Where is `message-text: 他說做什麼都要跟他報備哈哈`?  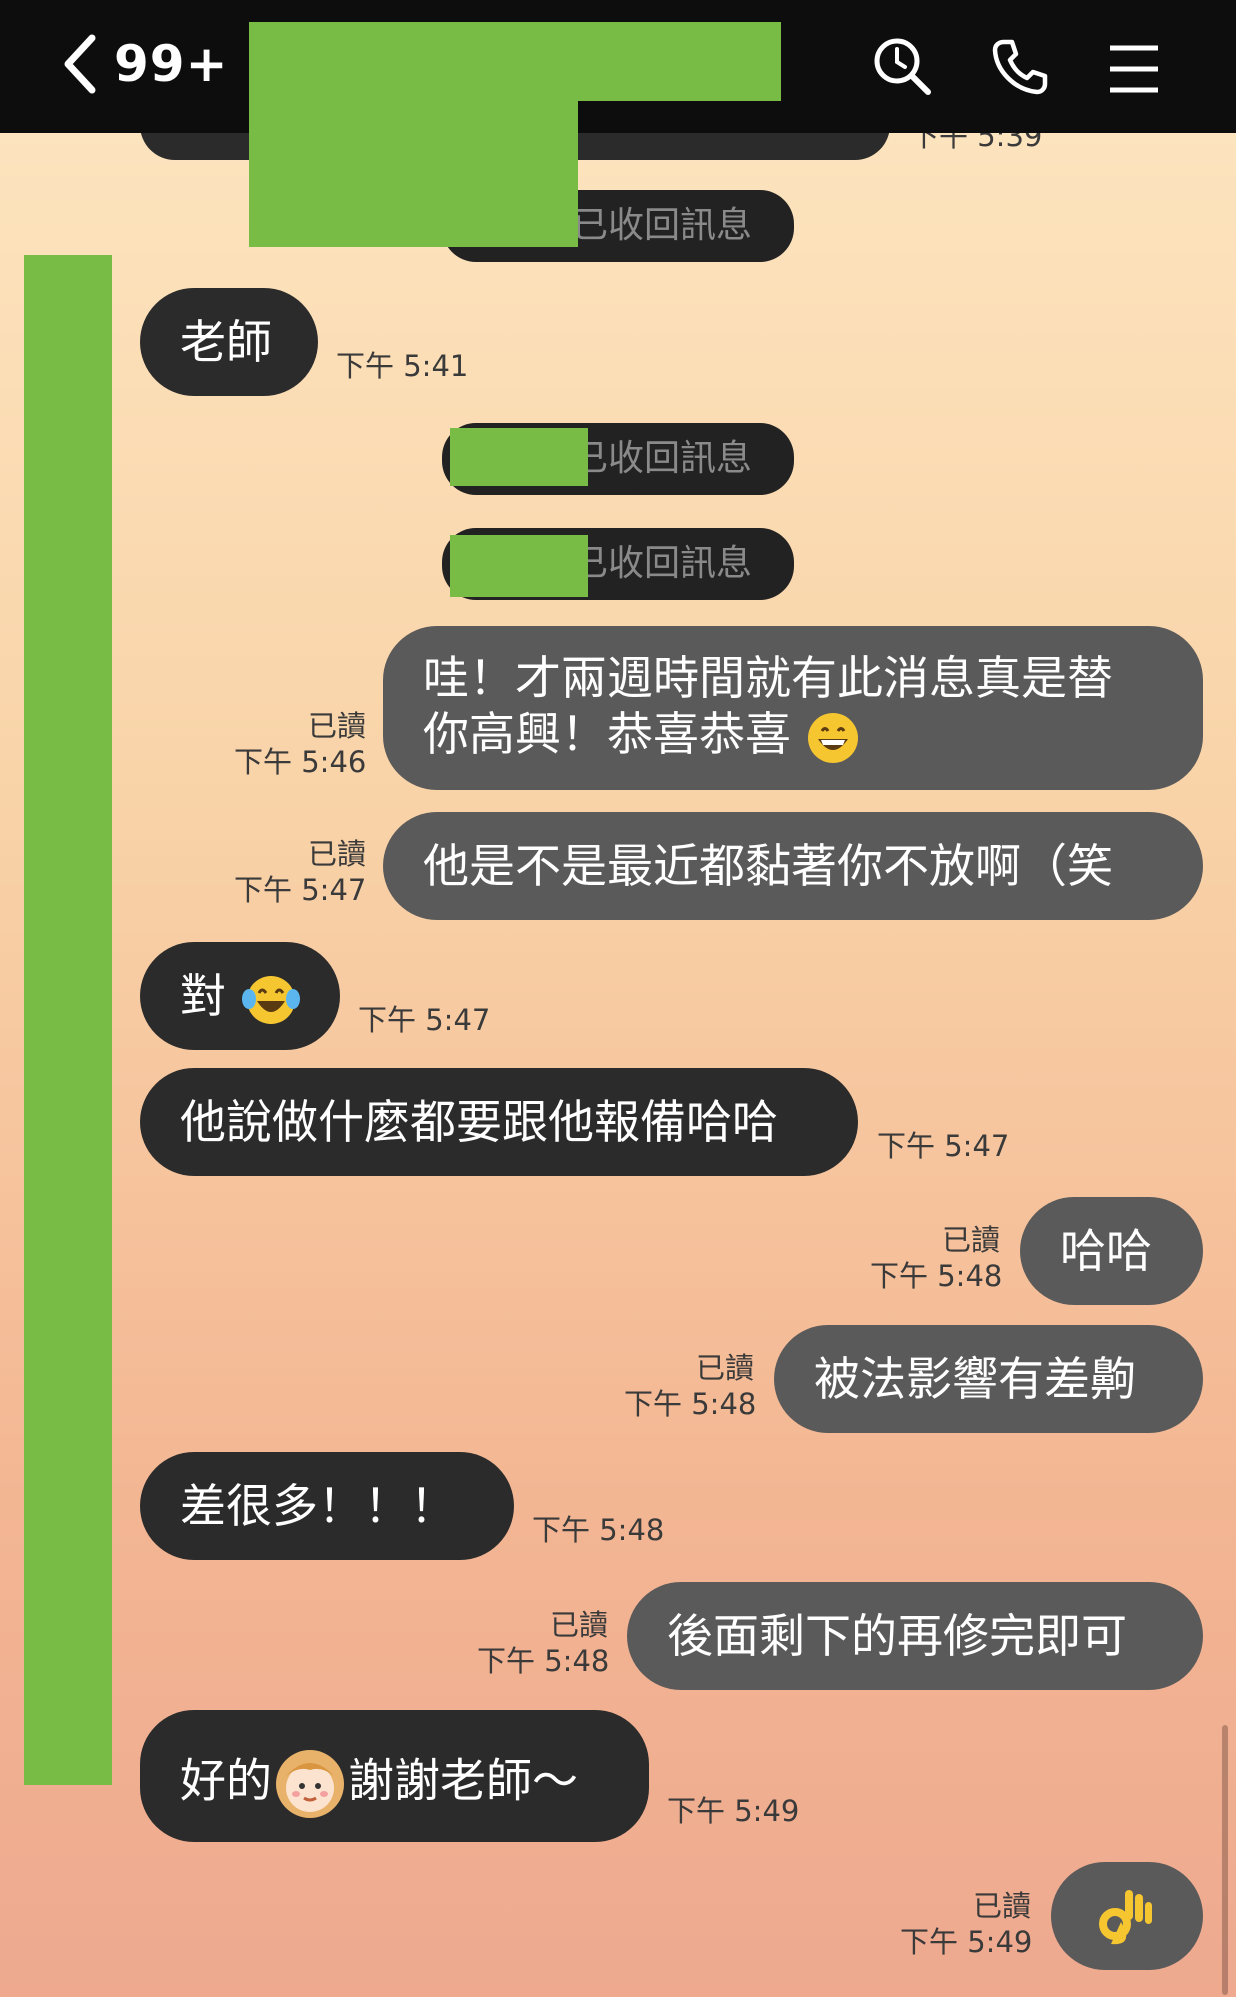
message-text: 他說做什麼都要跟他報備哈哈 is located at coordinates (479, 1122).